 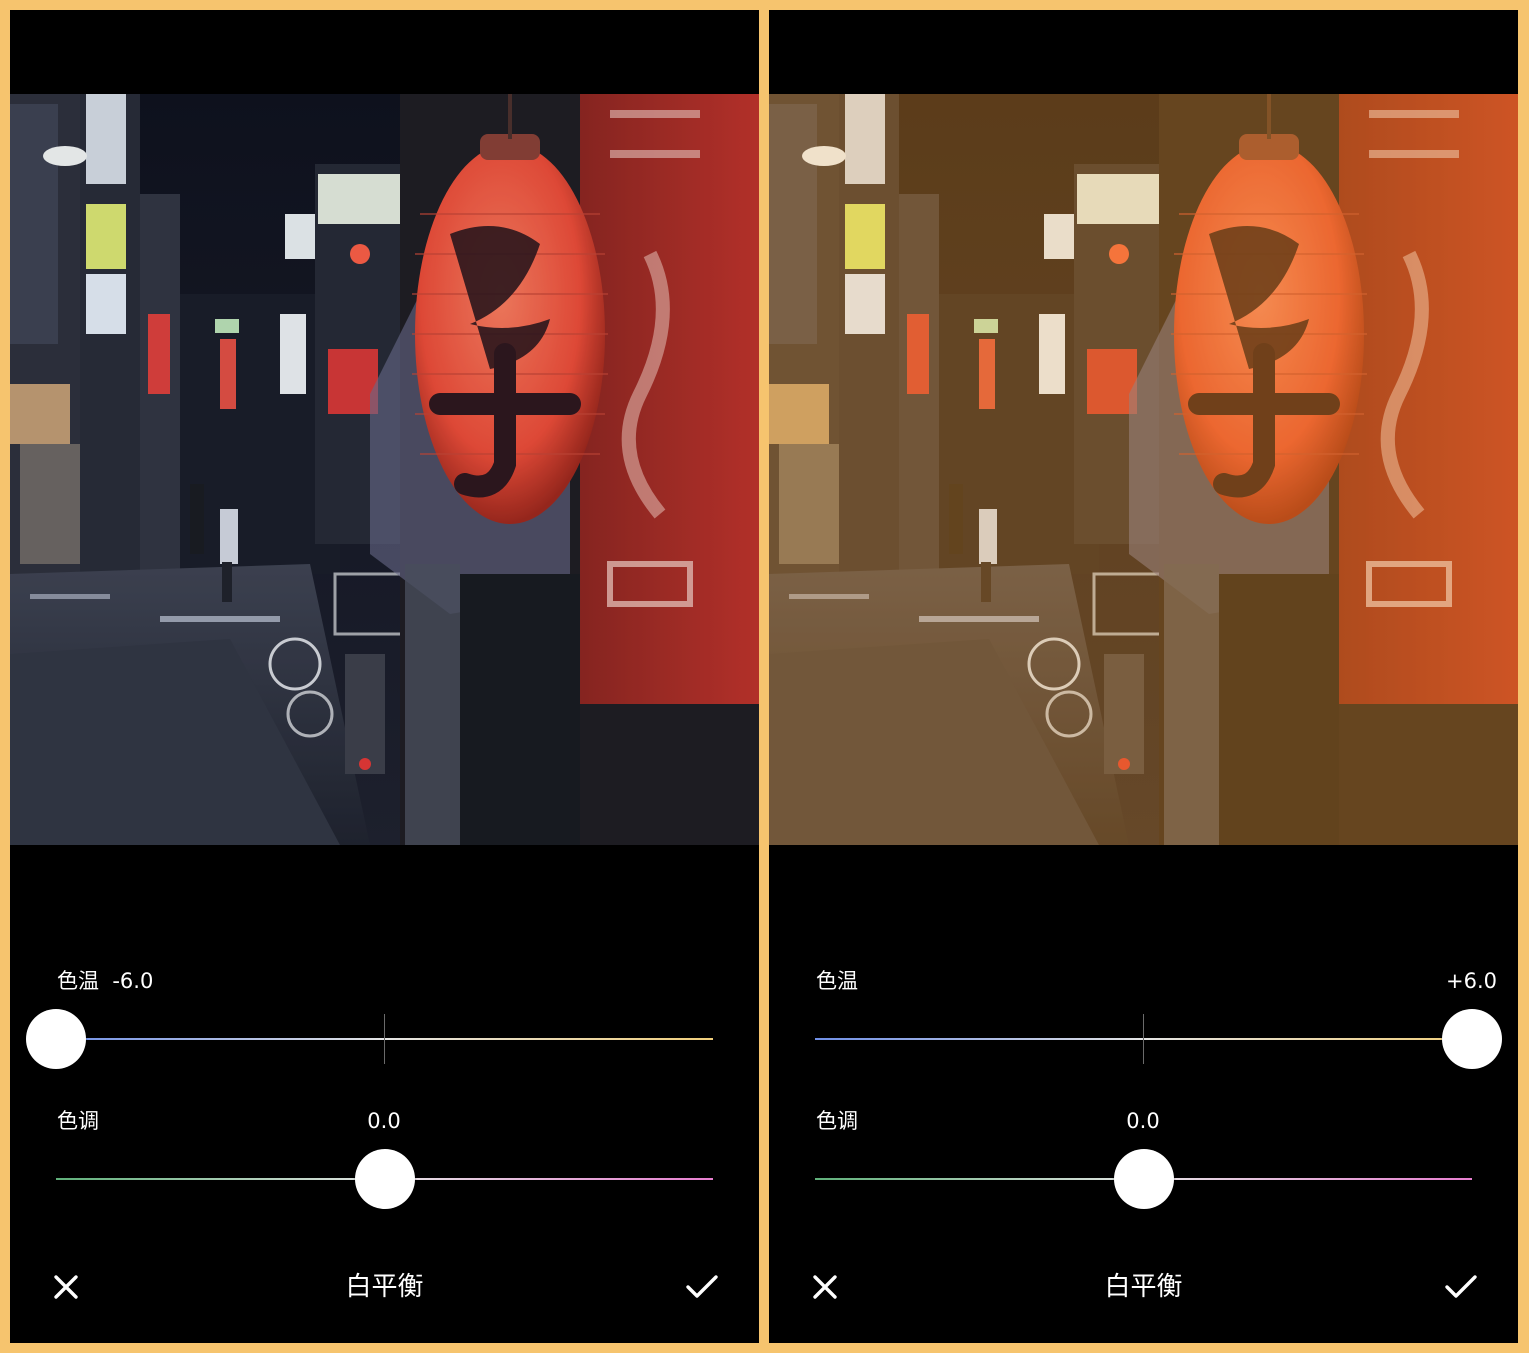 I want to click on temperature-label: 色温 -6.0, so click(x=105, y=981).